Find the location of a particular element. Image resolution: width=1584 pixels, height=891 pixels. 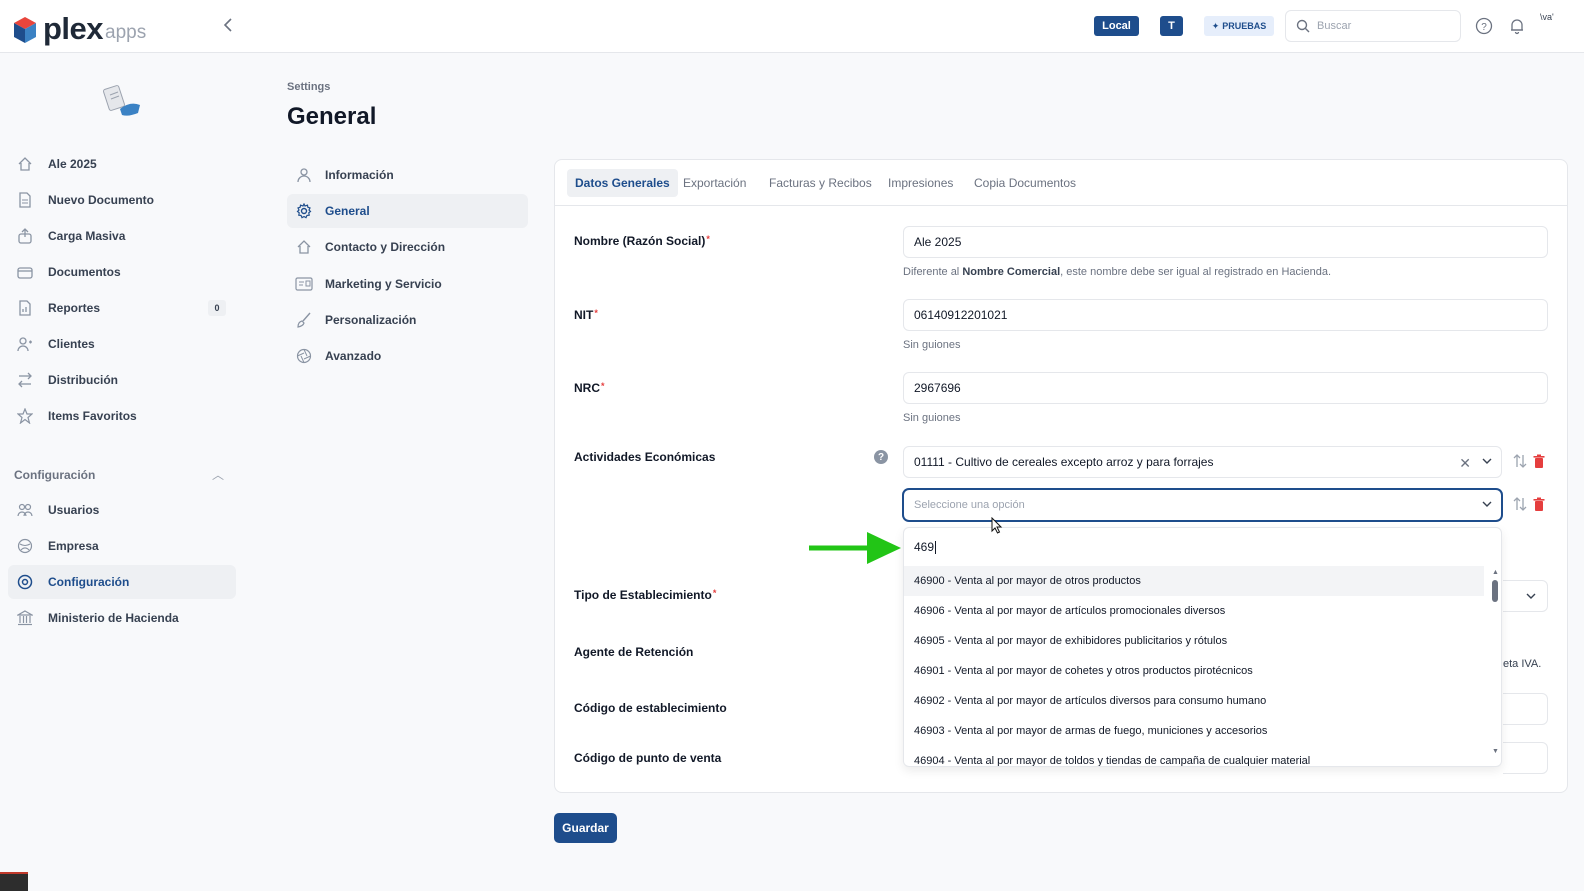

sidebar-item-label: Usuarios is located at coordinates (74, 510).